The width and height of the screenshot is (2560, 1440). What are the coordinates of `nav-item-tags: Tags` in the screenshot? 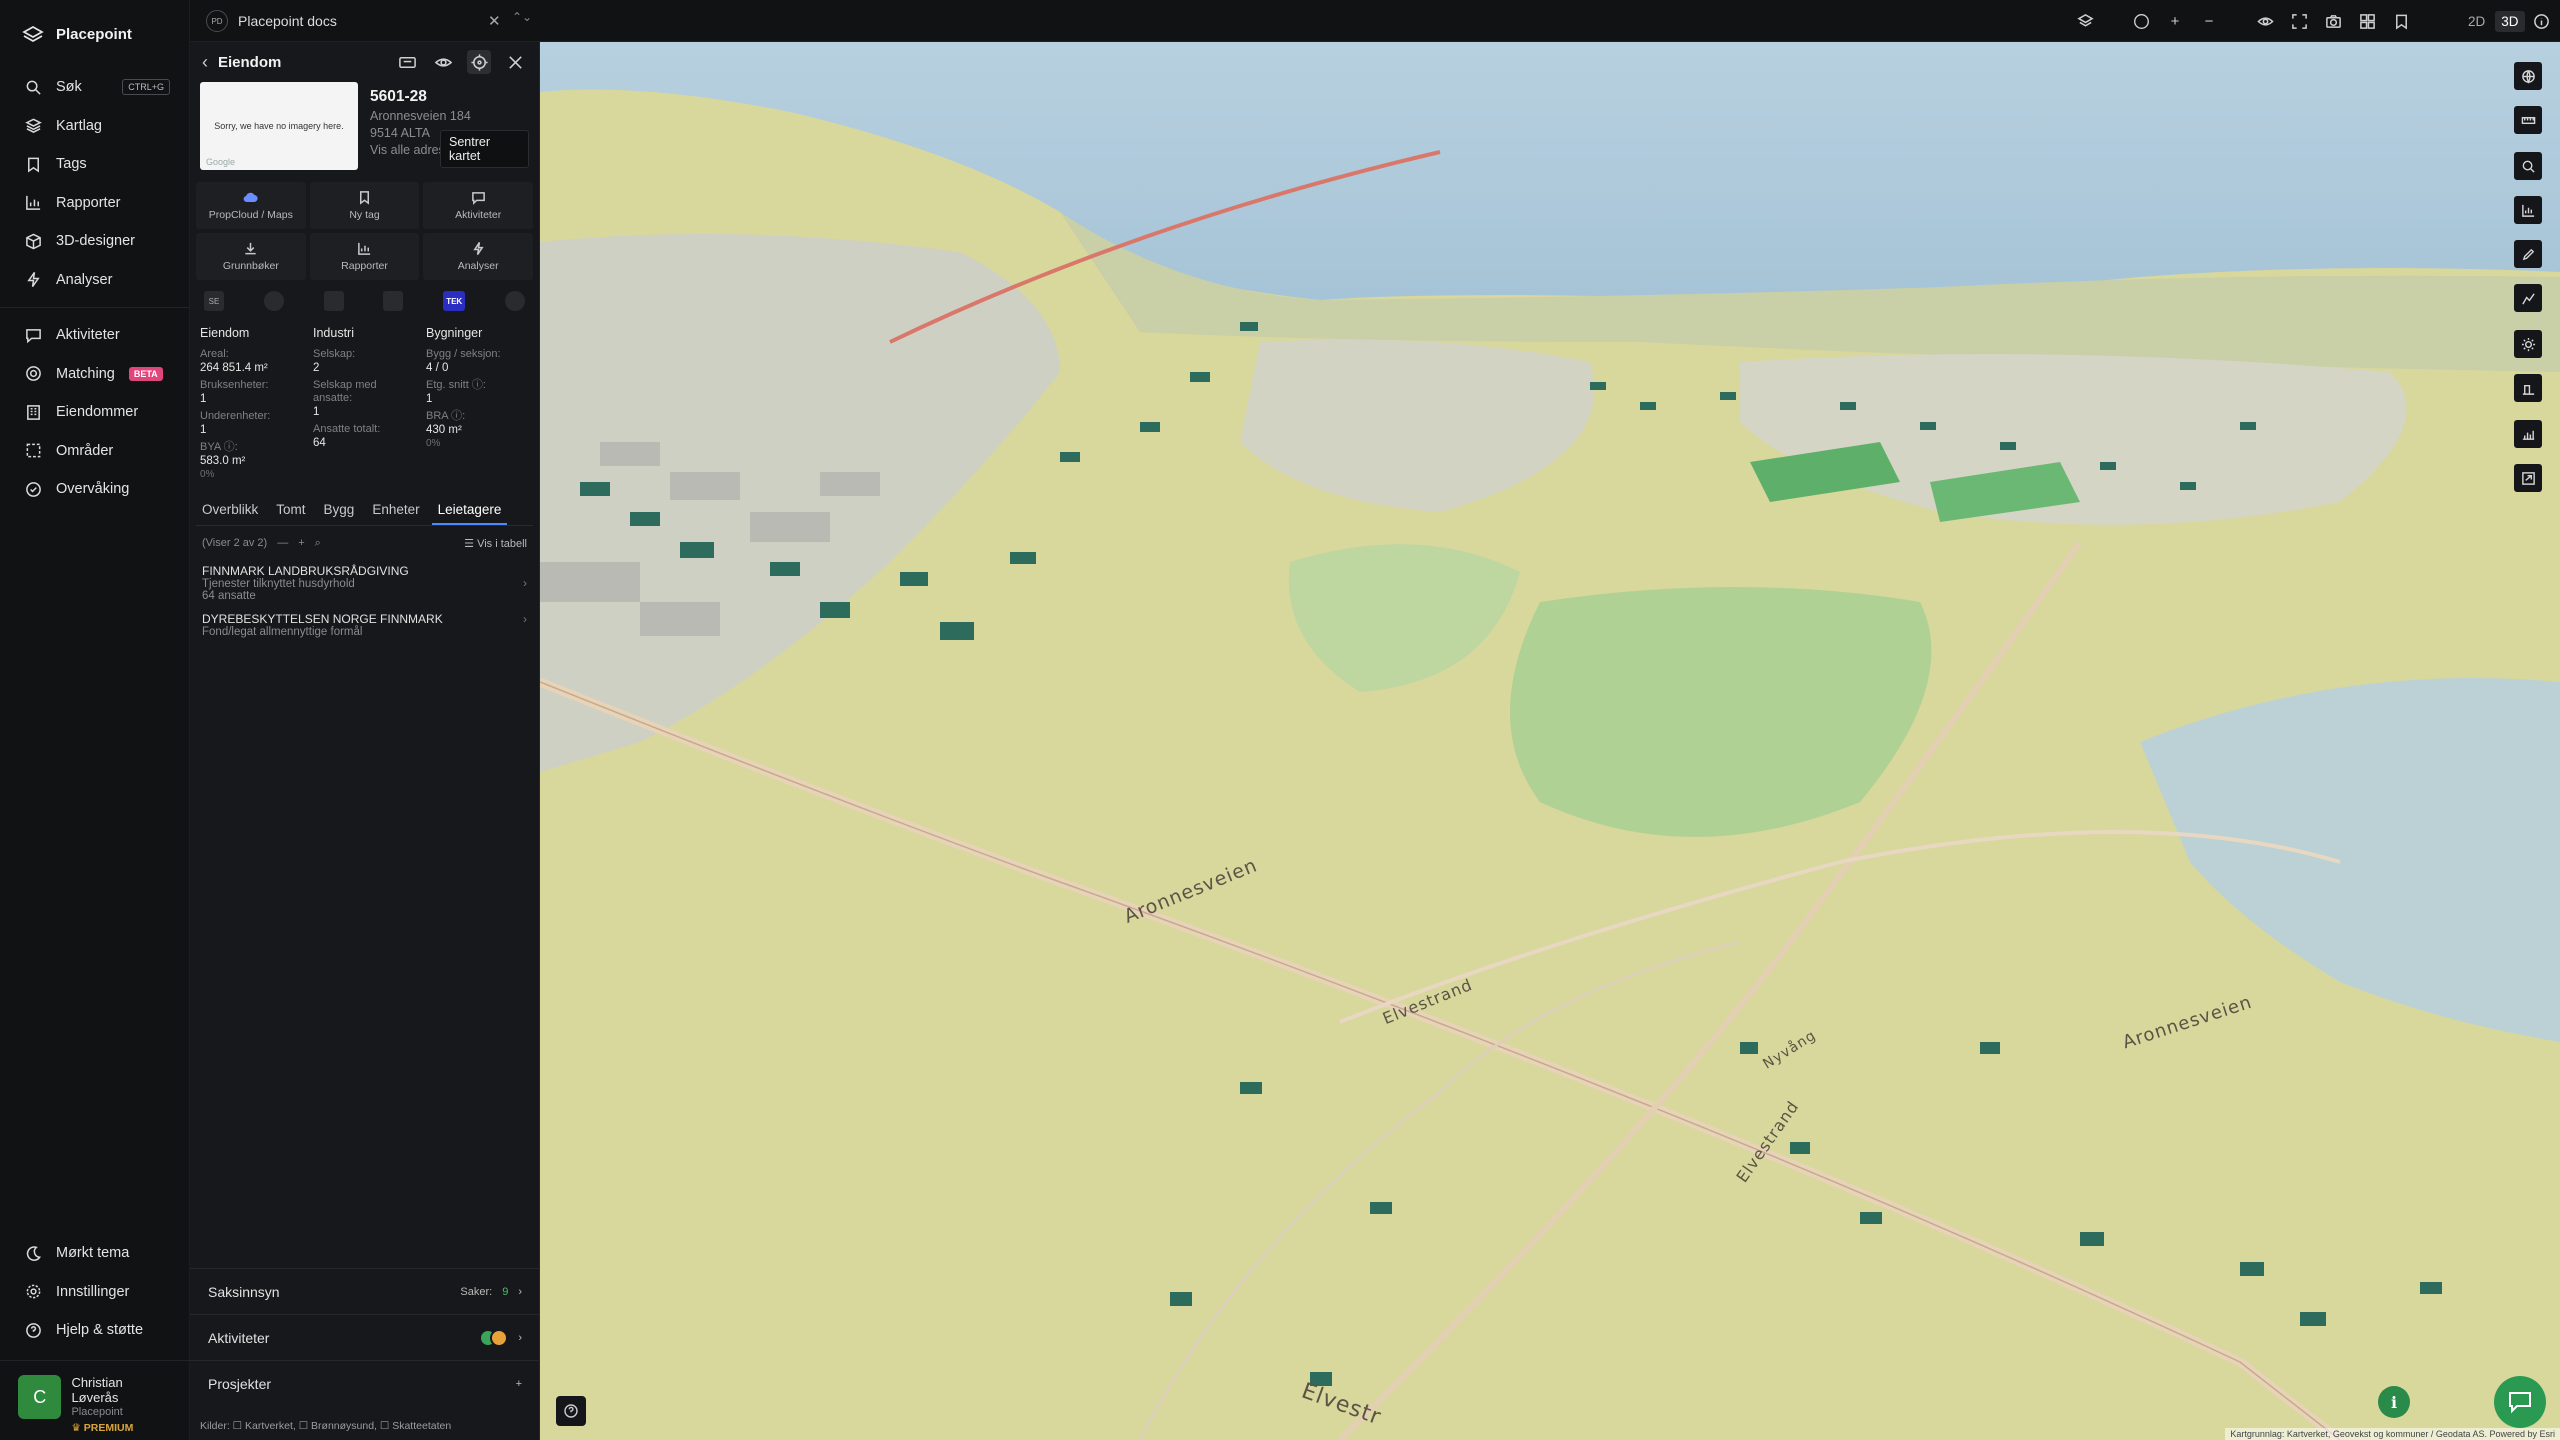 It's located at (95, 164).